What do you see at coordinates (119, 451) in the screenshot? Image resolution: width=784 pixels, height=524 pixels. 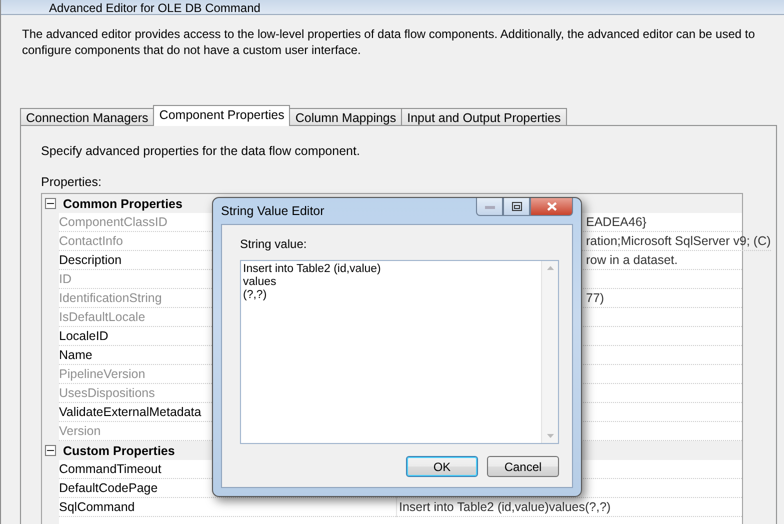 I see `category-name: Custom Properties` at bounding box center [119, 451].